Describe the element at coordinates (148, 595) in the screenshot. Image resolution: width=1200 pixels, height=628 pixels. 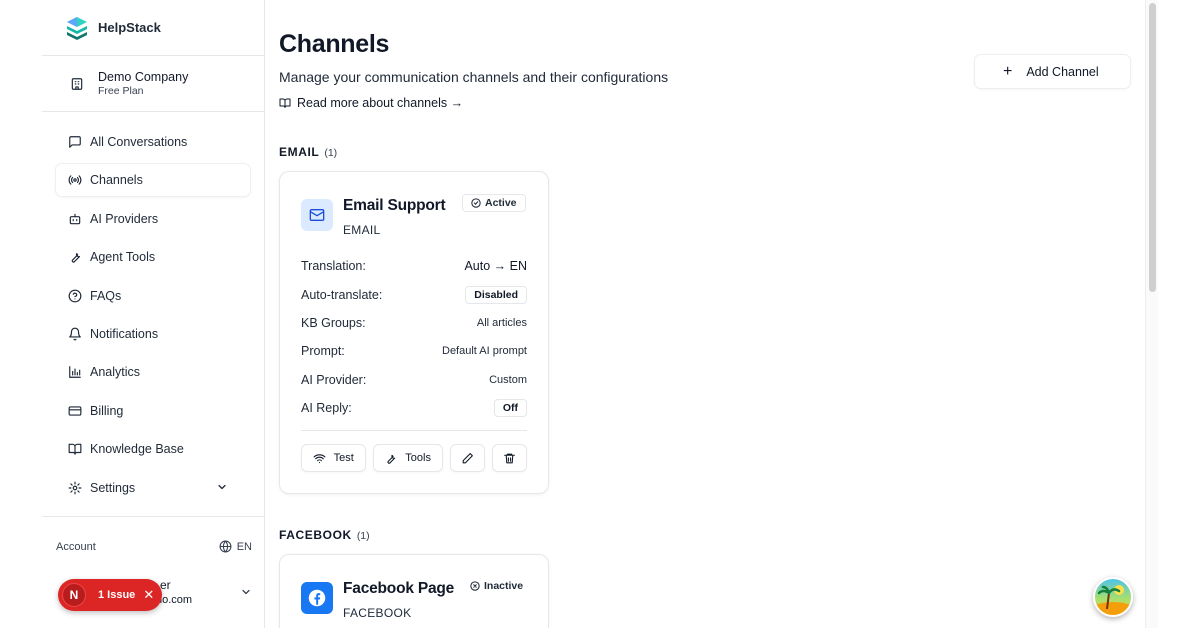
I see `close-icon: ✕` at that location.